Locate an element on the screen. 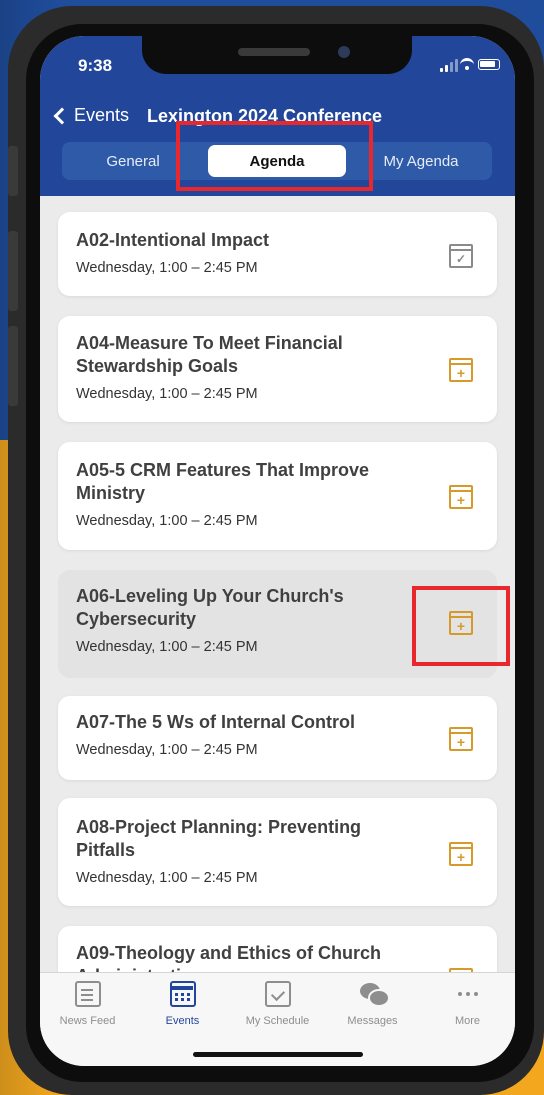  tab-my-schedule: My Schedule is located at coordinates (277, 1004).